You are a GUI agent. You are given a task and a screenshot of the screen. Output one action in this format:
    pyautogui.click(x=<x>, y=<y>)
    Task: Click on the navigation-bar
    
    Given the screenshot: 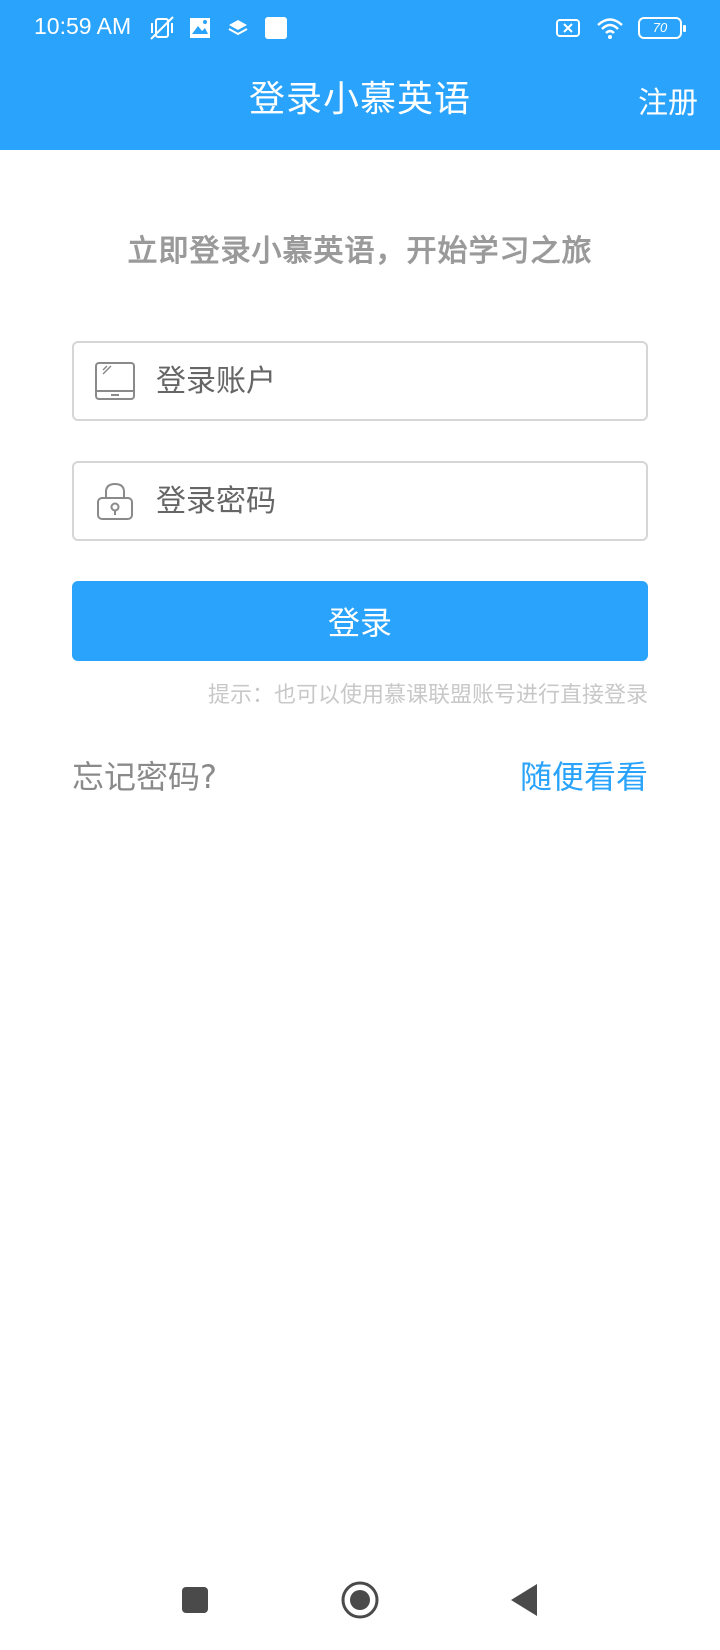 What is the action you would take?
    pyautogui.click(x=360, y=1610)
    